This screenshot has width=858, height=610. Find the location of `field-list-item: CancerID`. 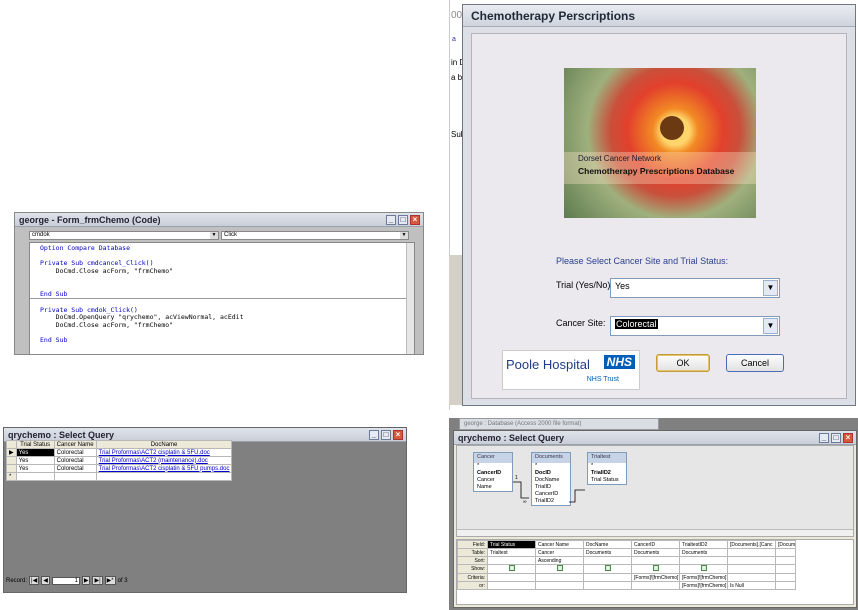

field-list-item: CancerID is located at coordinates (493, 473).